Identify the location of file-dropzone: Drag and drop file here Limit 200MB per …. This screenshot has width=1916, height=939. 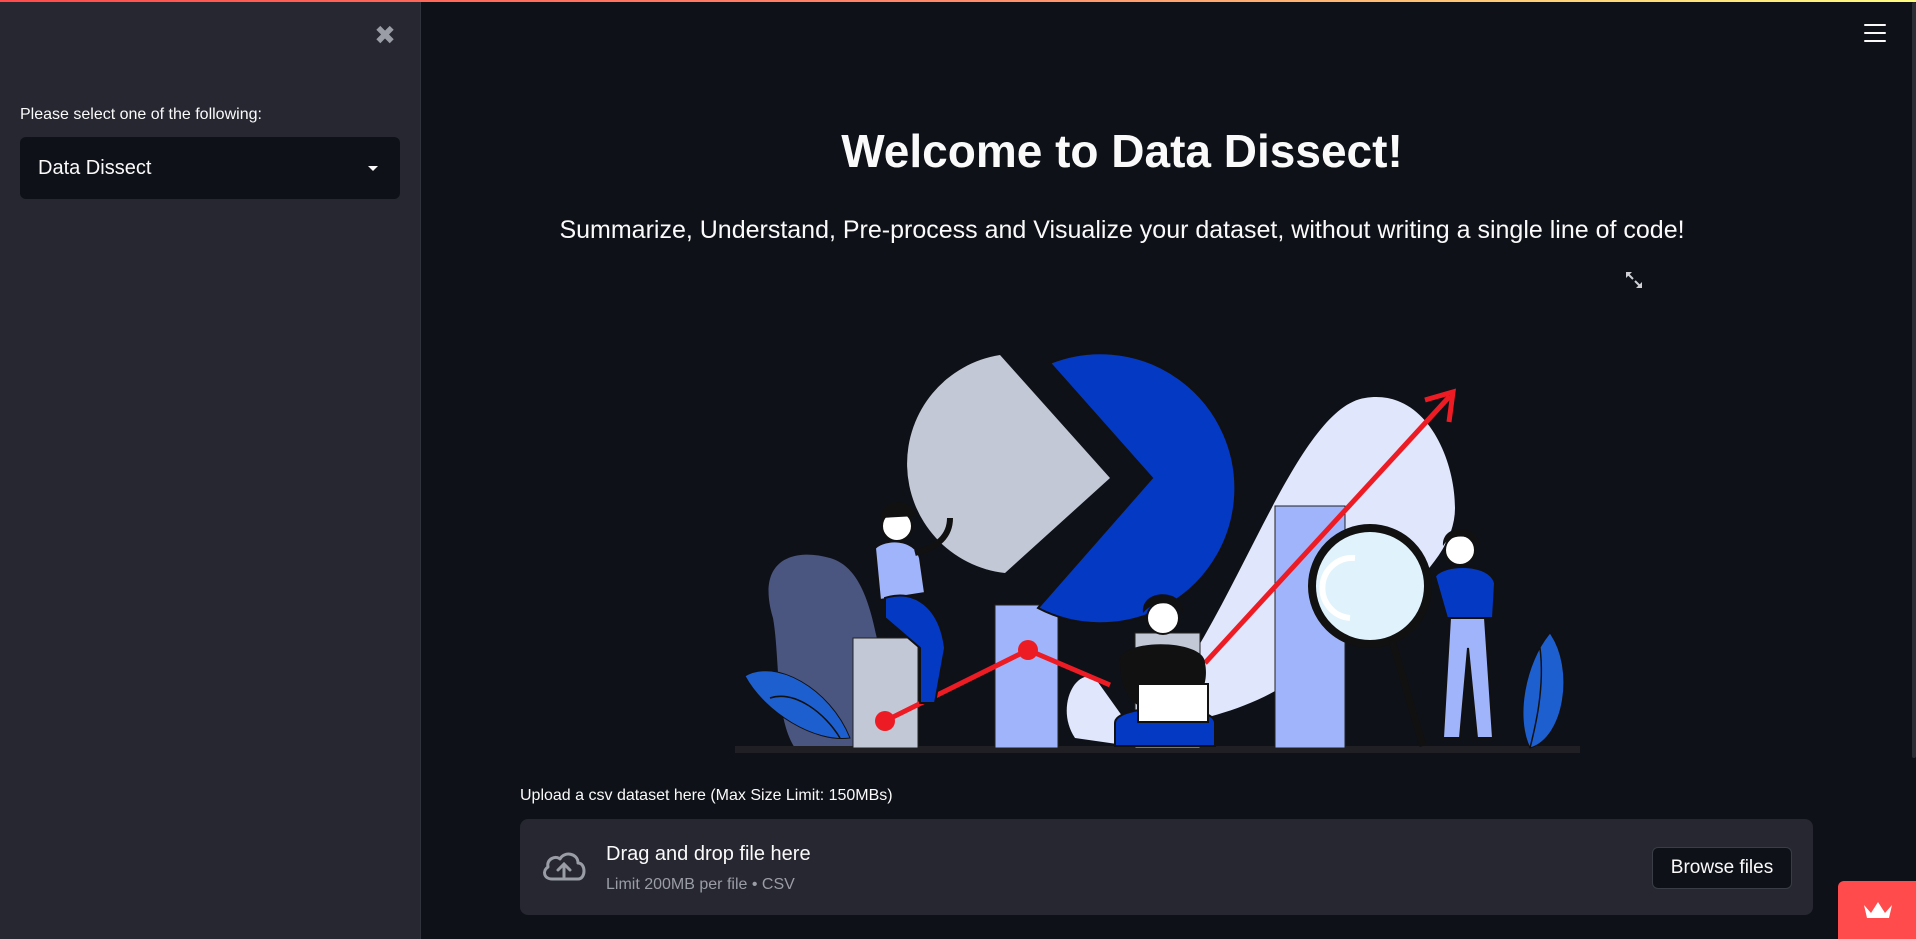
(1166, 867).